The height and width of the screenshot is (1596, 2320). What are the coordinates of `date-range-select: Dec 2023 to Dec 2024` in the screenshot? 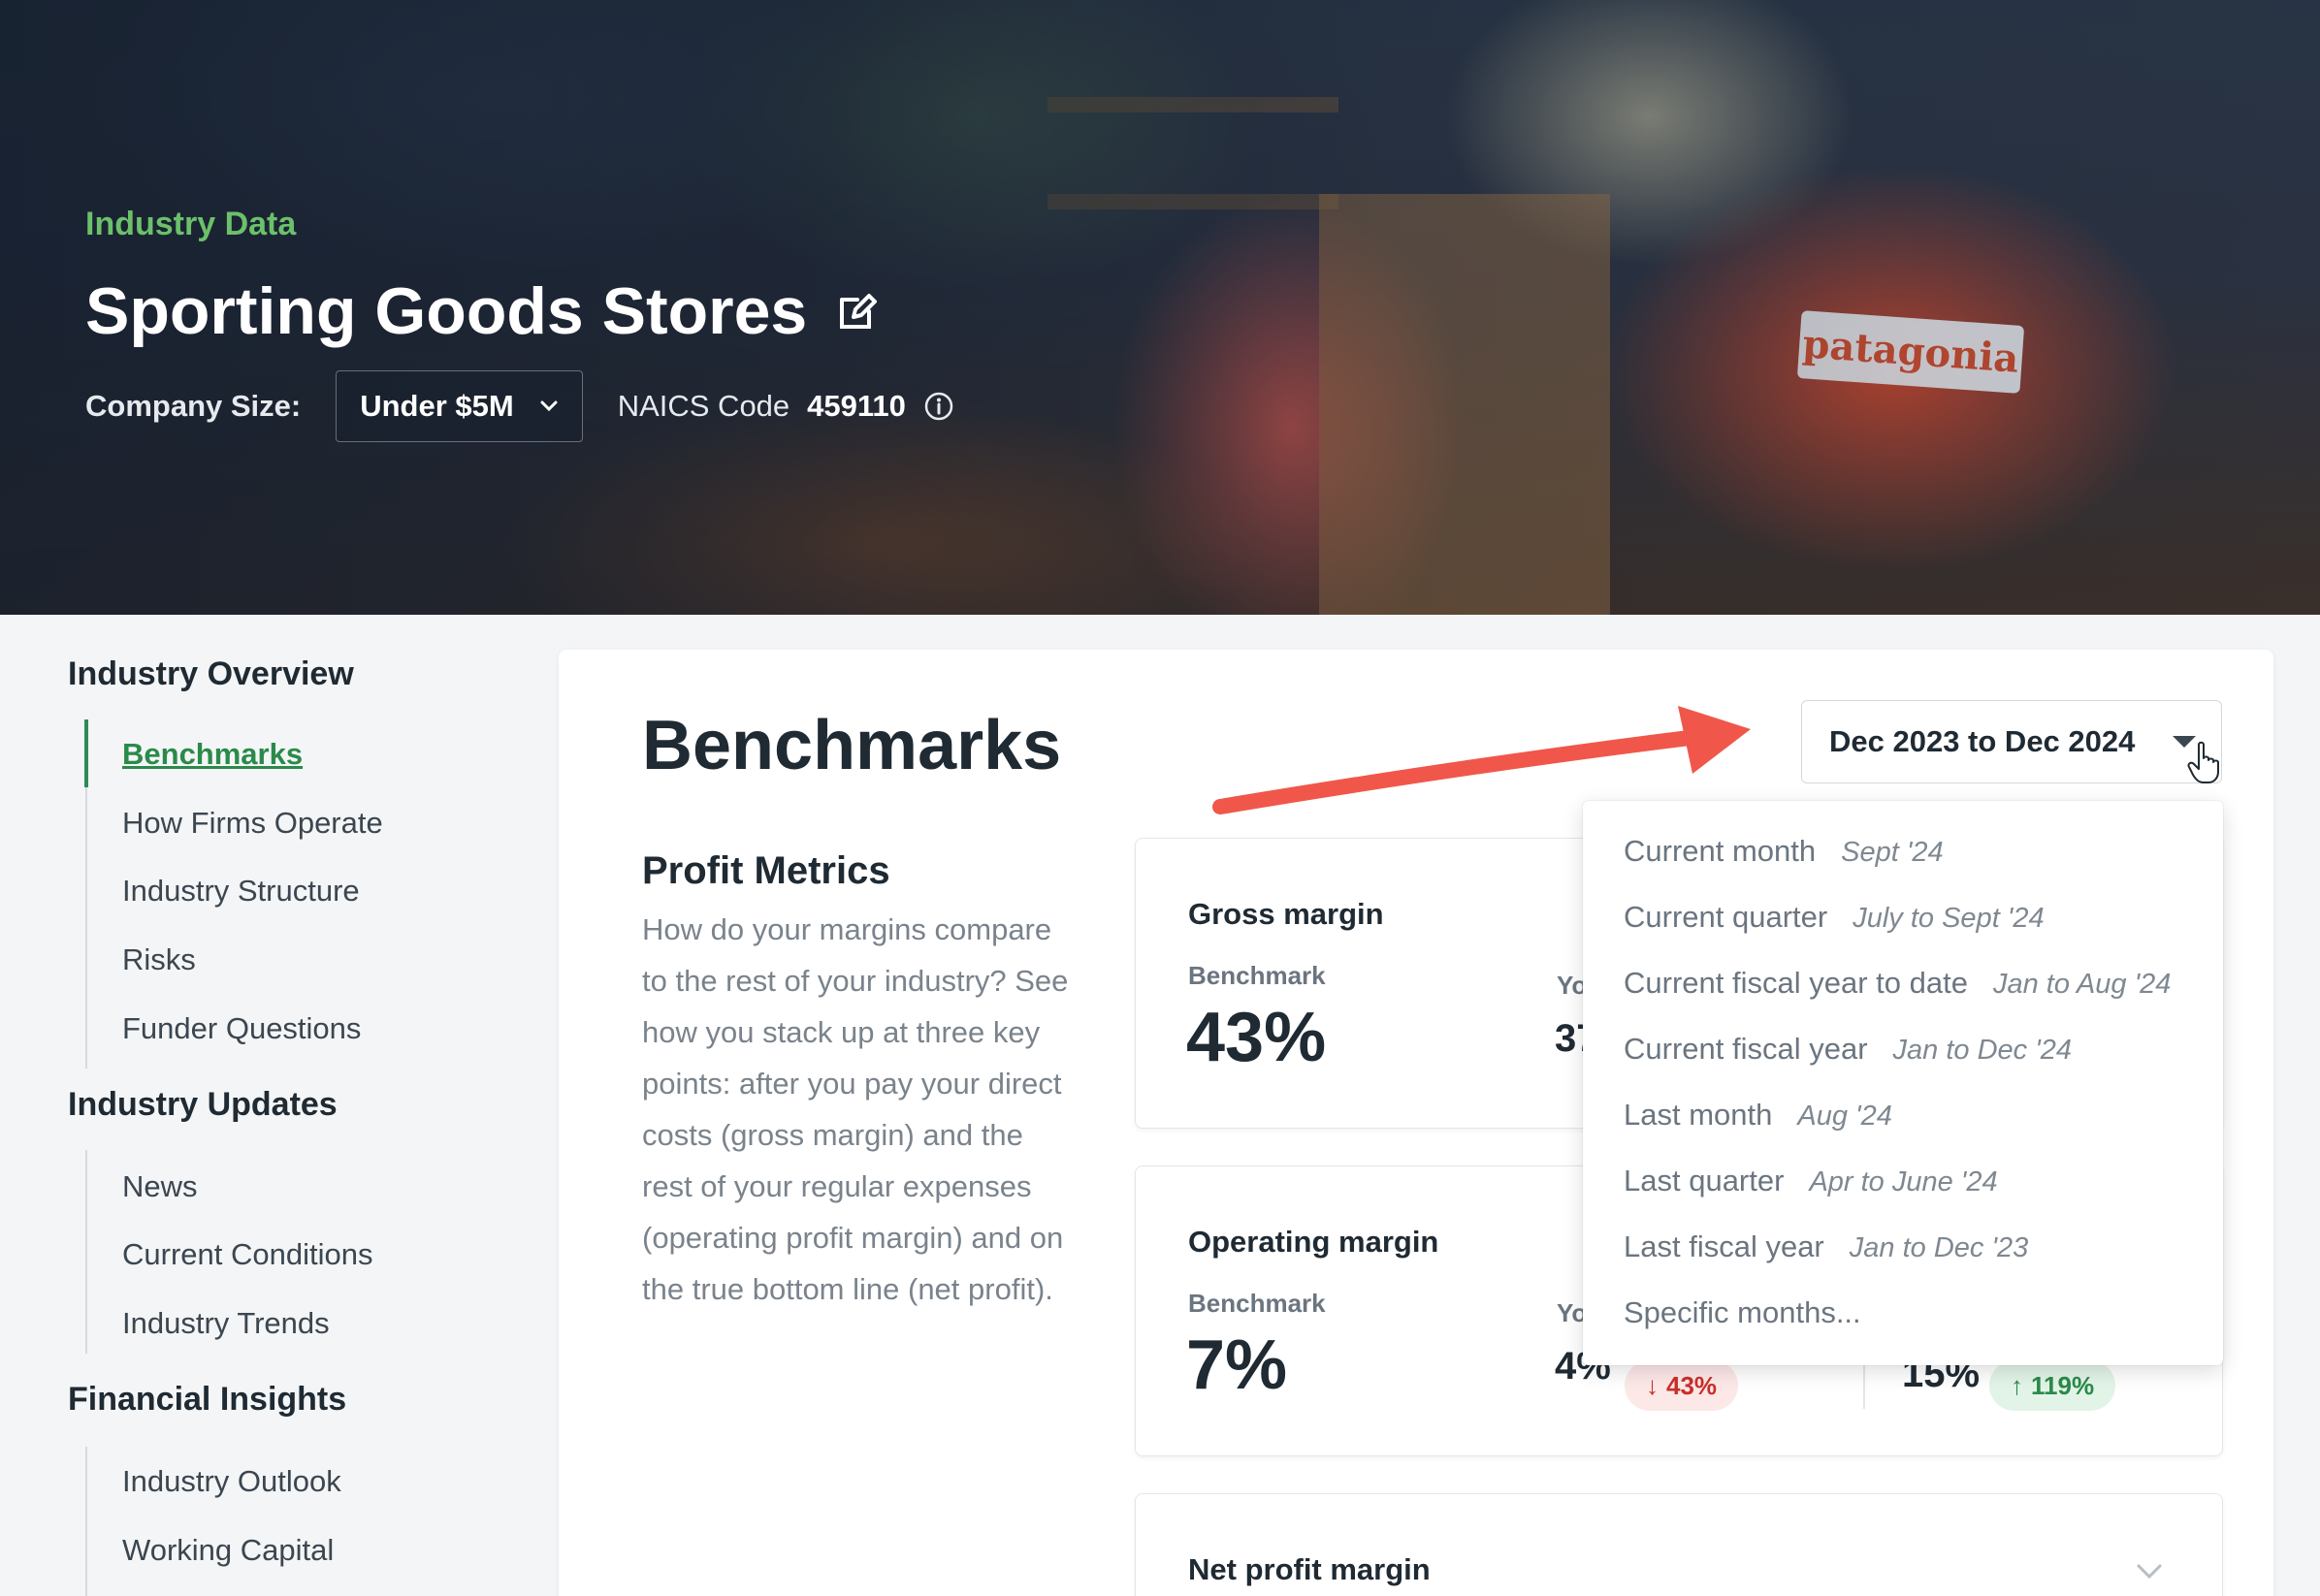 It's located at (2011, 741).